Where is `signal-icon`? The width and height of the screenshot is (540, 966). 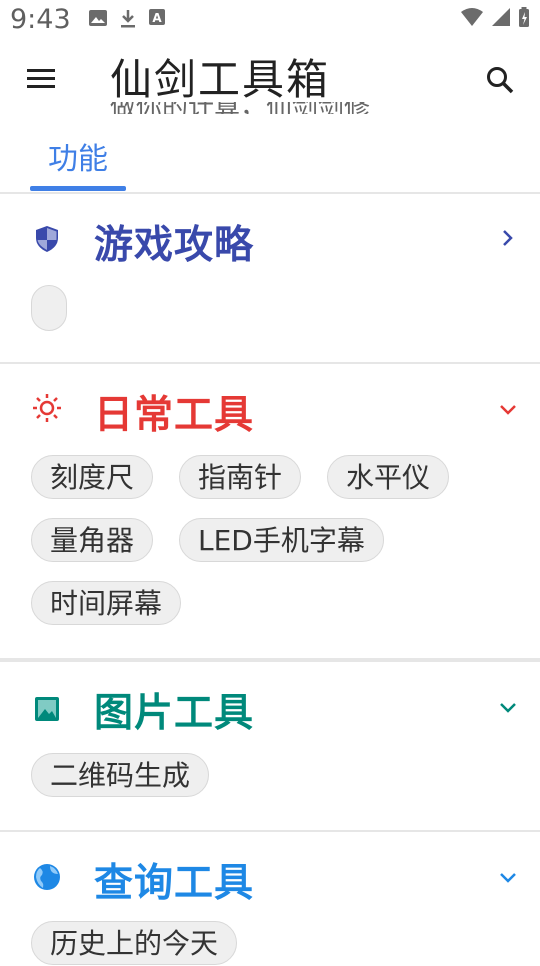 signal-icon is located at coordinates (501, 17).